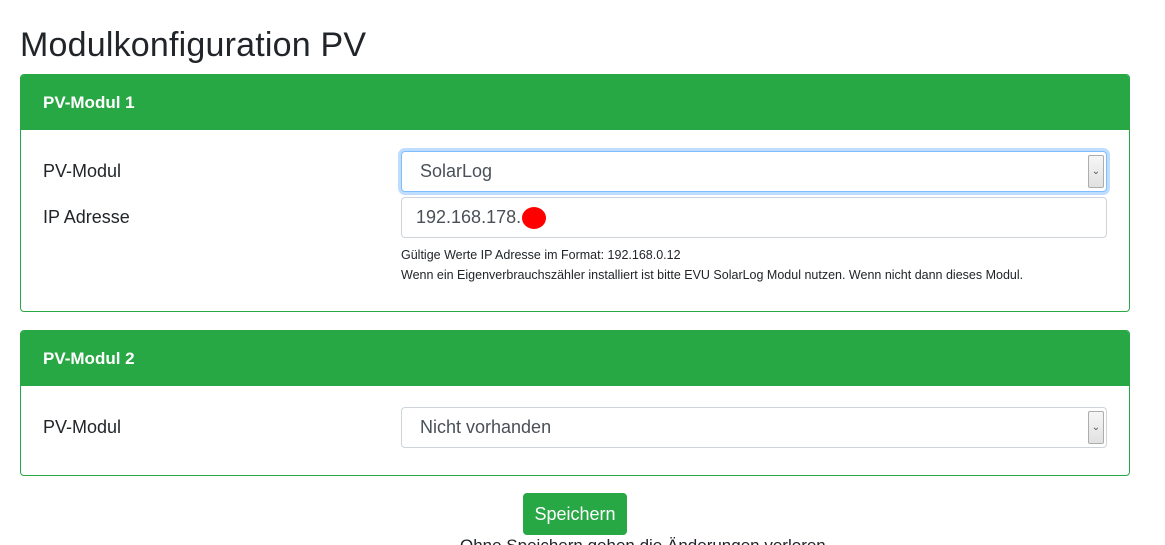  Describe the element at coordinates (456, 171) in the screenshot. I see `pv-module-1-selected-value: SolarLog` at that location.